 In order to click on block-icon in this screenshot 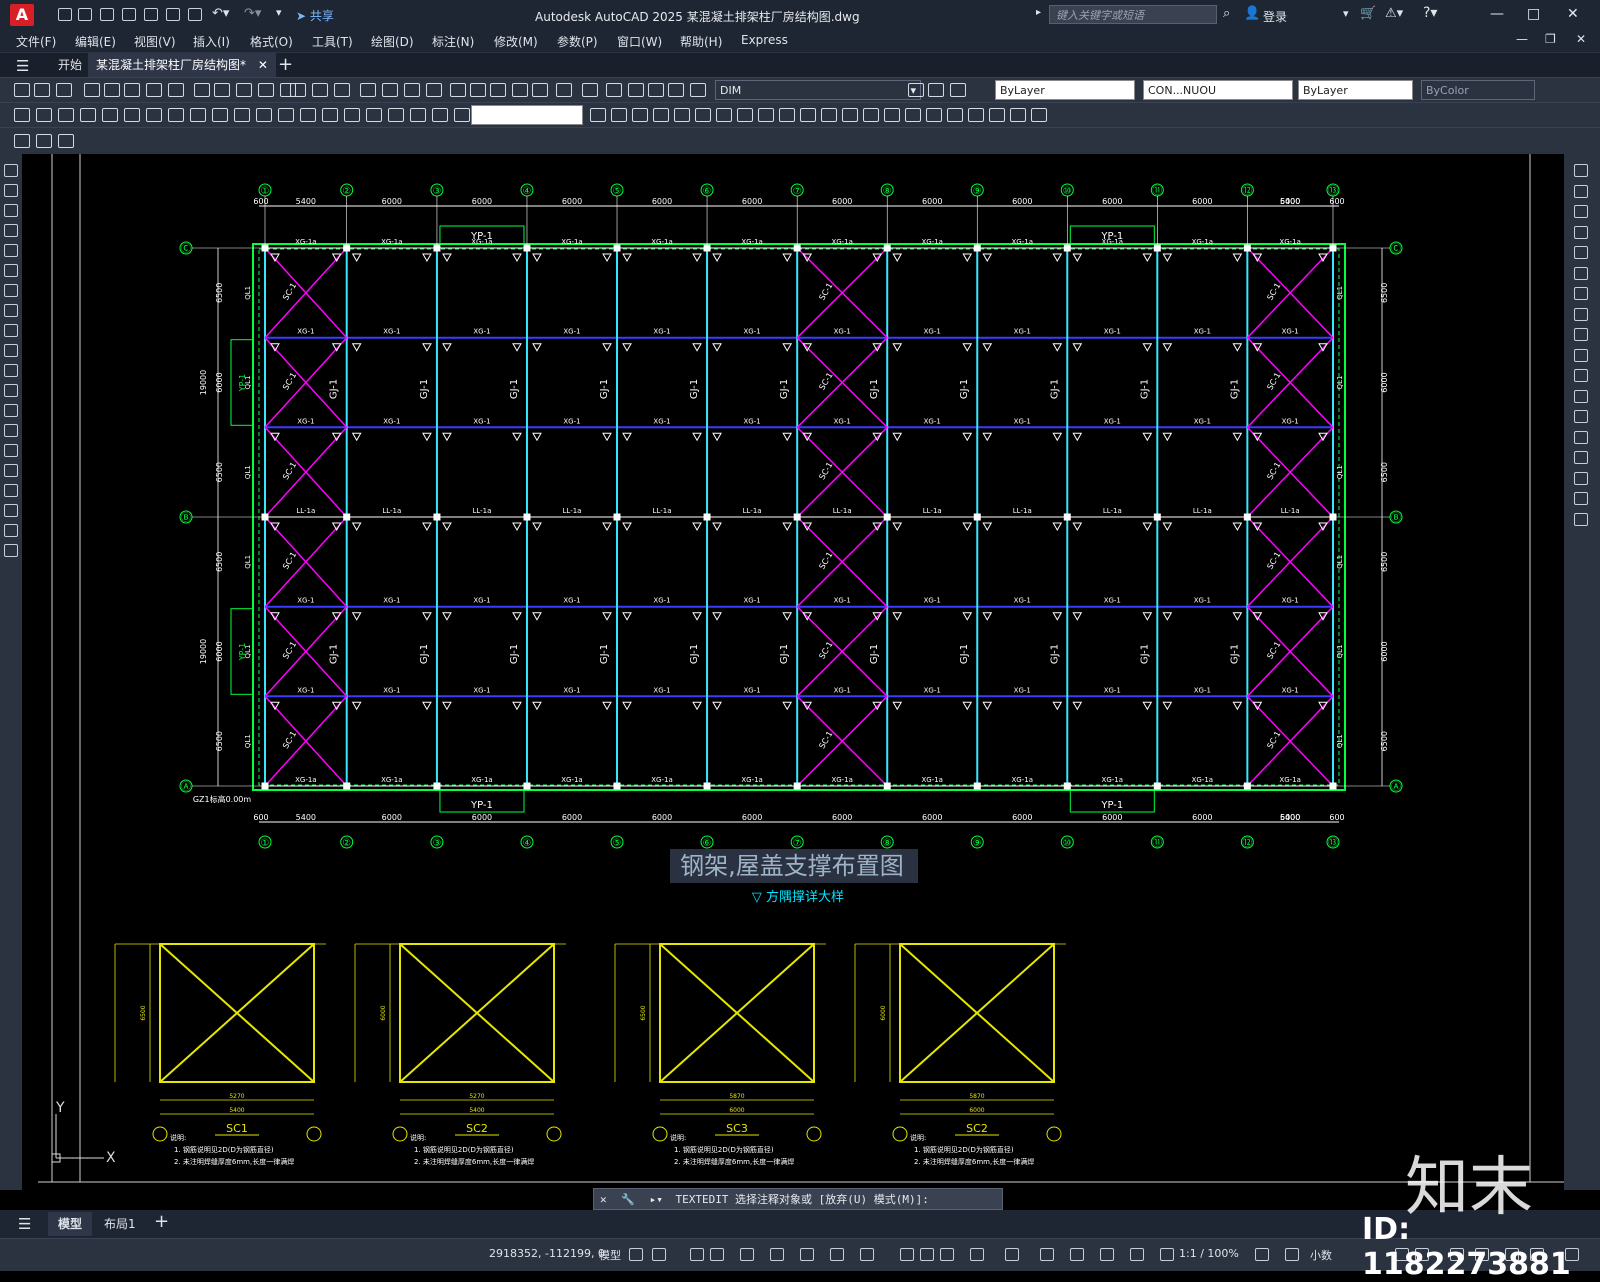, I will do `click(44, 141)`.